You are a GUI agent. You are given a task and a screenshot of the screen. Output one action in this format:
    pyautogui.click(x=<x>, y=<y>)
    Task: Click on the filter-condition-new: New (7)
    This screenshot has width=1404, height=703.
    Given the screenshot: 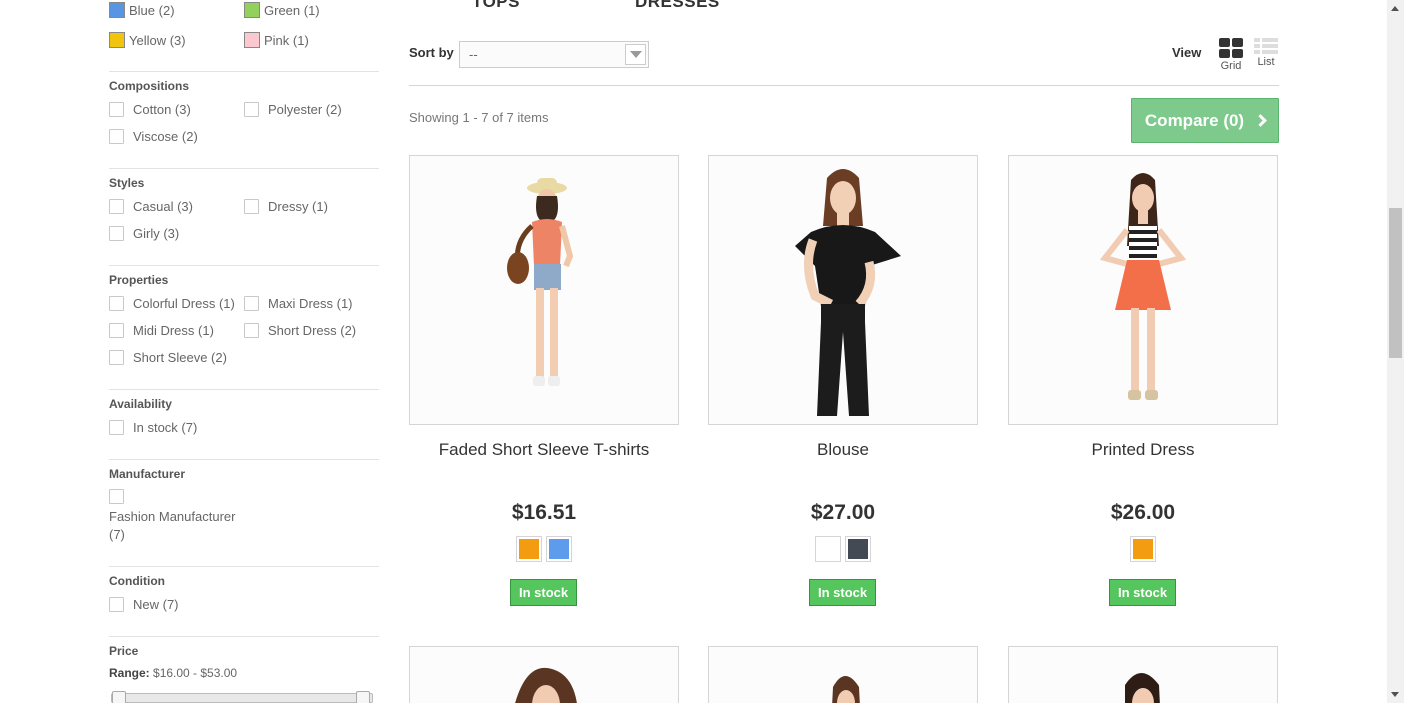 What is the action you would take?
    pyautogui.click(x=144, y=604)
    